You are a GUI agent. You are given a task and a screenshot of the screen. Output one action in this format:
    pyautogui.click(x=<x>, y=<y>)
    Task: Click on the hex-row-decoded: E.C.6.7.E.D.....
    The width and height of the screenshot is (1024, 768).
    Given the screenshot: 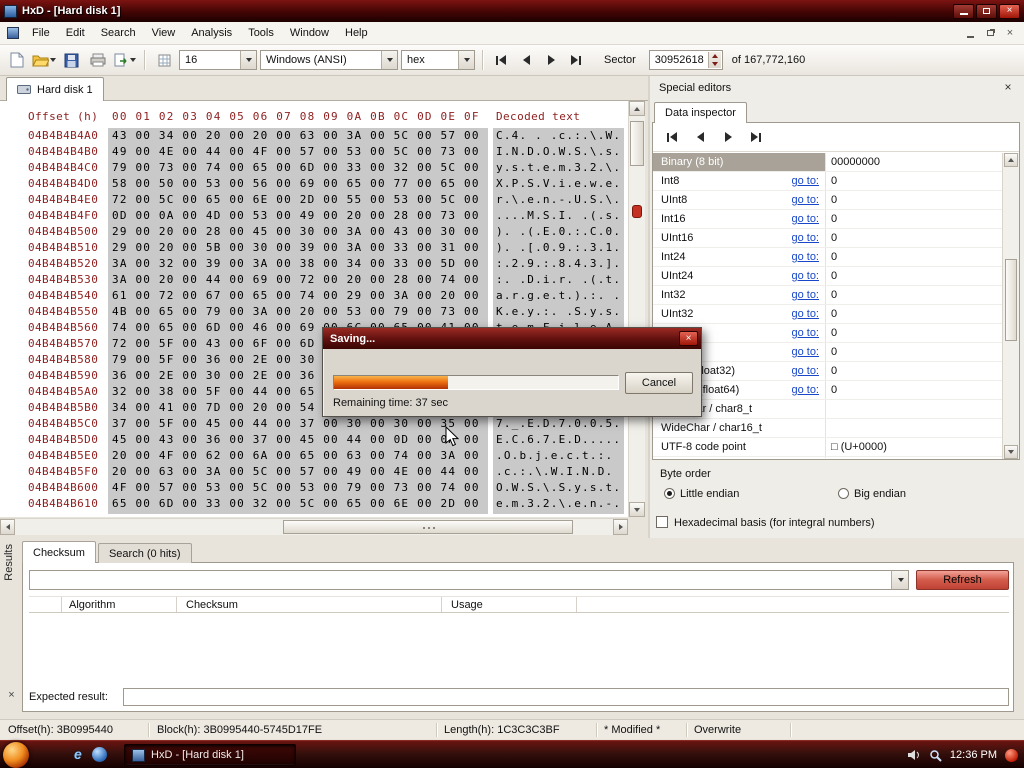 What is the action you would take?
    pyautogui.click(x=558, y=440)
    